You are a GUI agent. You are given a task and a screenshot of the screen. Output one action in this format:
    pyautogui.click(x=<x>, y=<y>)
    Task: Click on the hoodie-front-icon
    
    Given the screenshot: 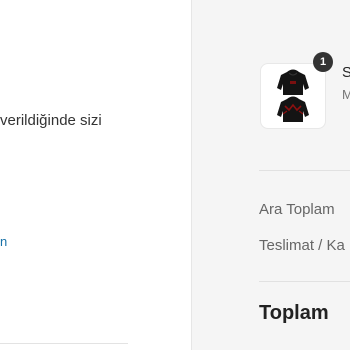 What is the action you would take?
    pyautogui.click(x=293, y=82)
    